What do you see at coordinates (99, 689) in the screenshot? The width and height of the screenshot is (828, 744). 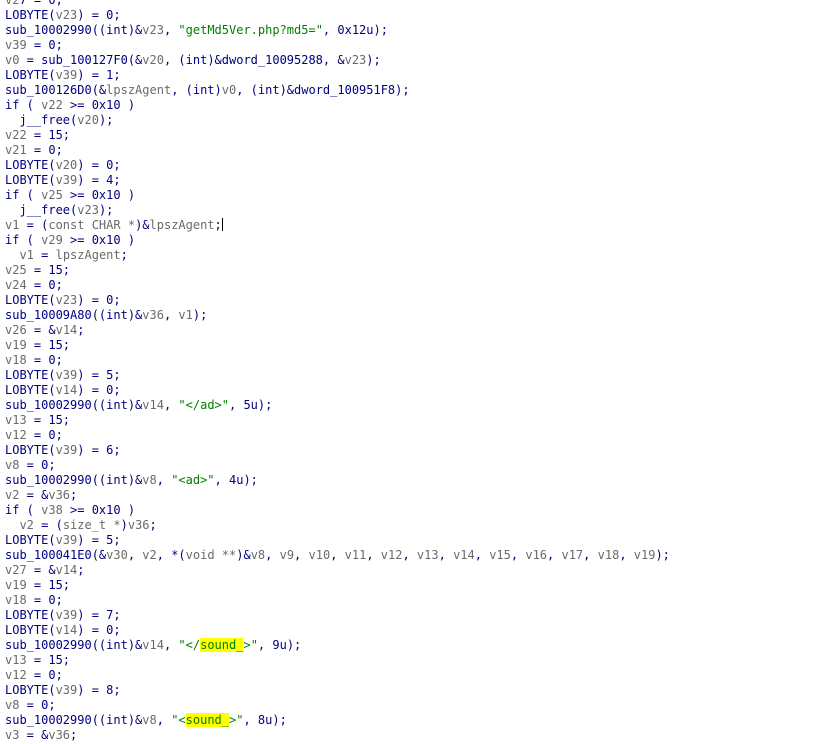 I see `code-text: ) = 8;` at bounding box center [99, 689].